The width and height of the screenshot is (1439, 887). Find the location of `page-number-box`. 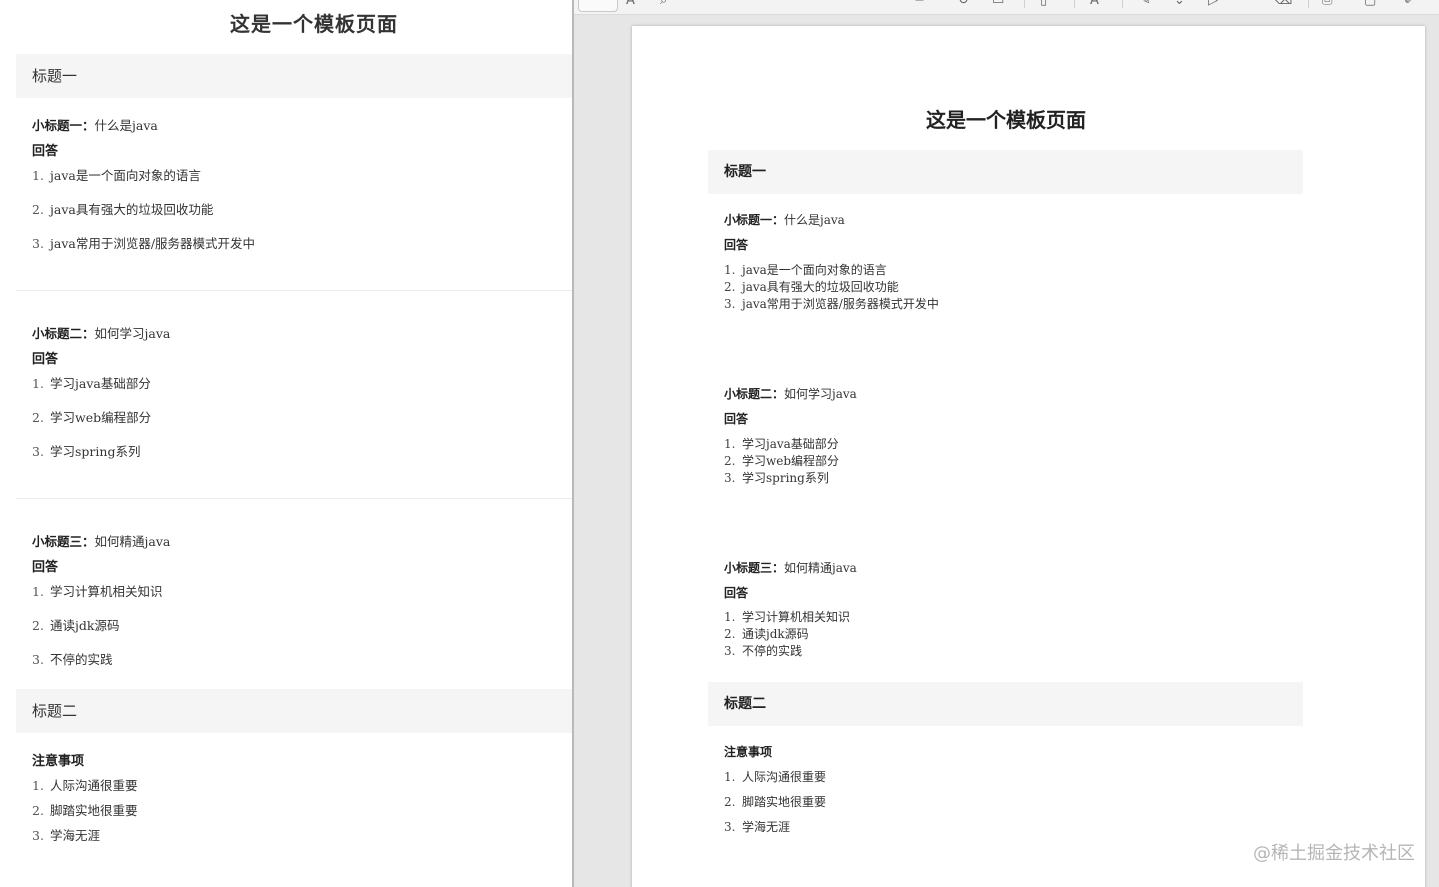

page-number-box is located at coordinates (598, 6).